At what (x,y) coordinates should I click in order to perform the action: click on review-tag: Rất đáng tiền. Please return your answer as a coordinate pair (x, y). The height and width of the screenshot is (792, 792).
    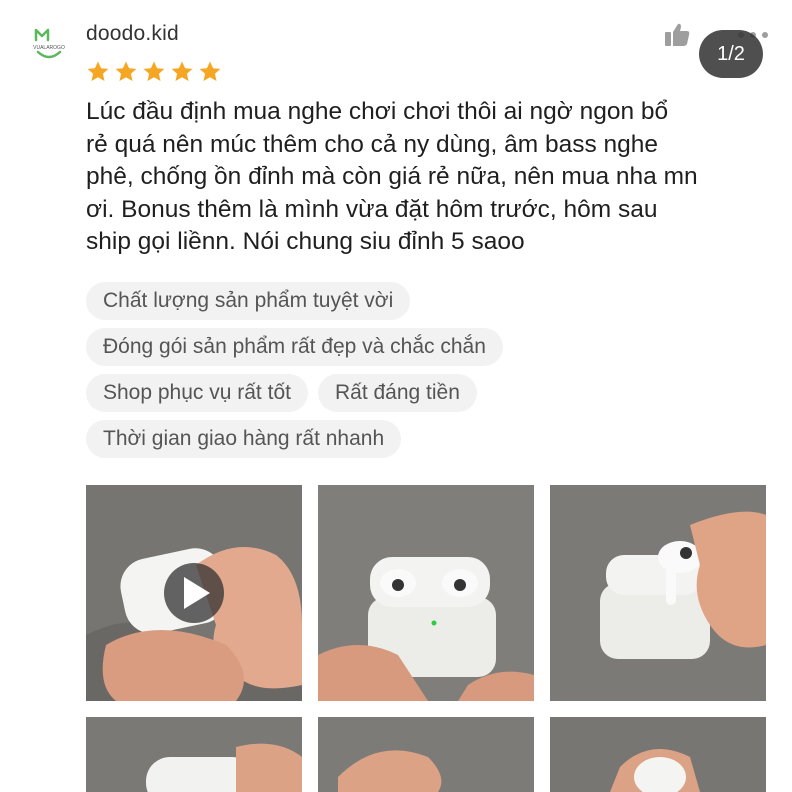
    Looking at the image, I should click on (397, 393).